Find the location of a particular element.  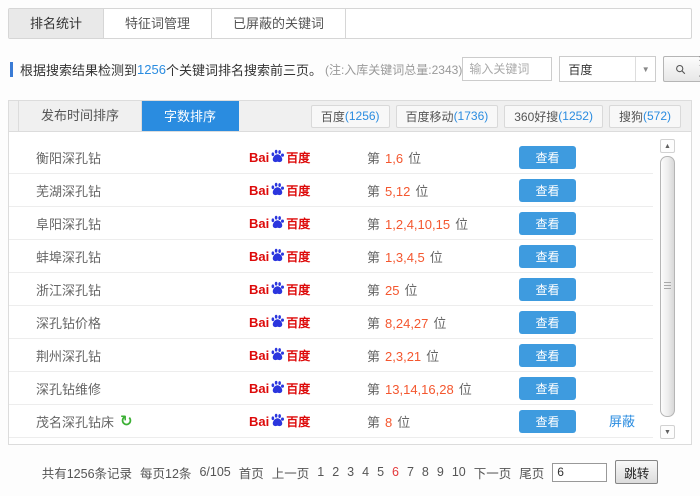

rank-numbers: 1,6 is located at coordinates (394, 158).